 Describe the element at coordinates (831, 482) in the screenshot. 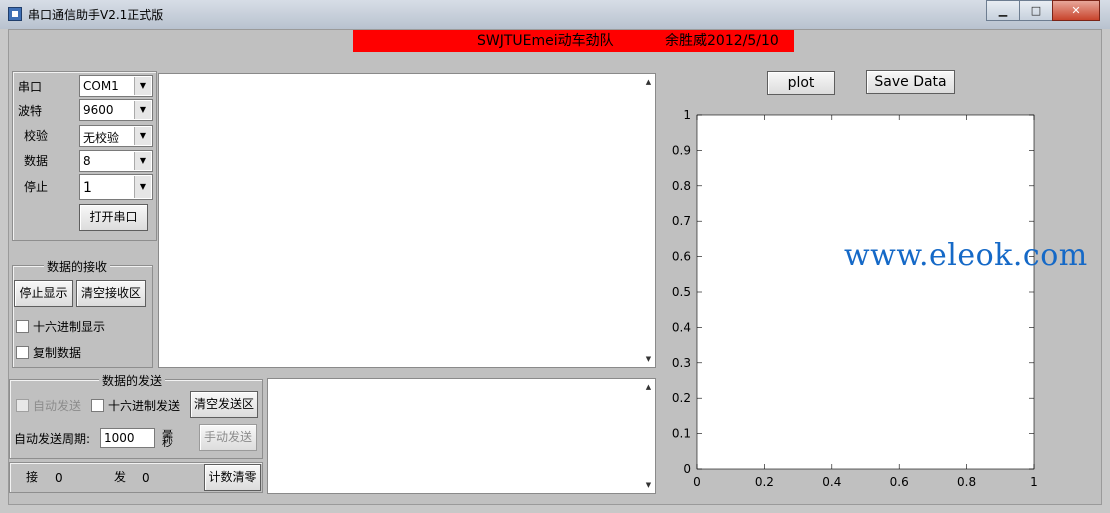

I see `x-tick-label: 0.4` at that location.